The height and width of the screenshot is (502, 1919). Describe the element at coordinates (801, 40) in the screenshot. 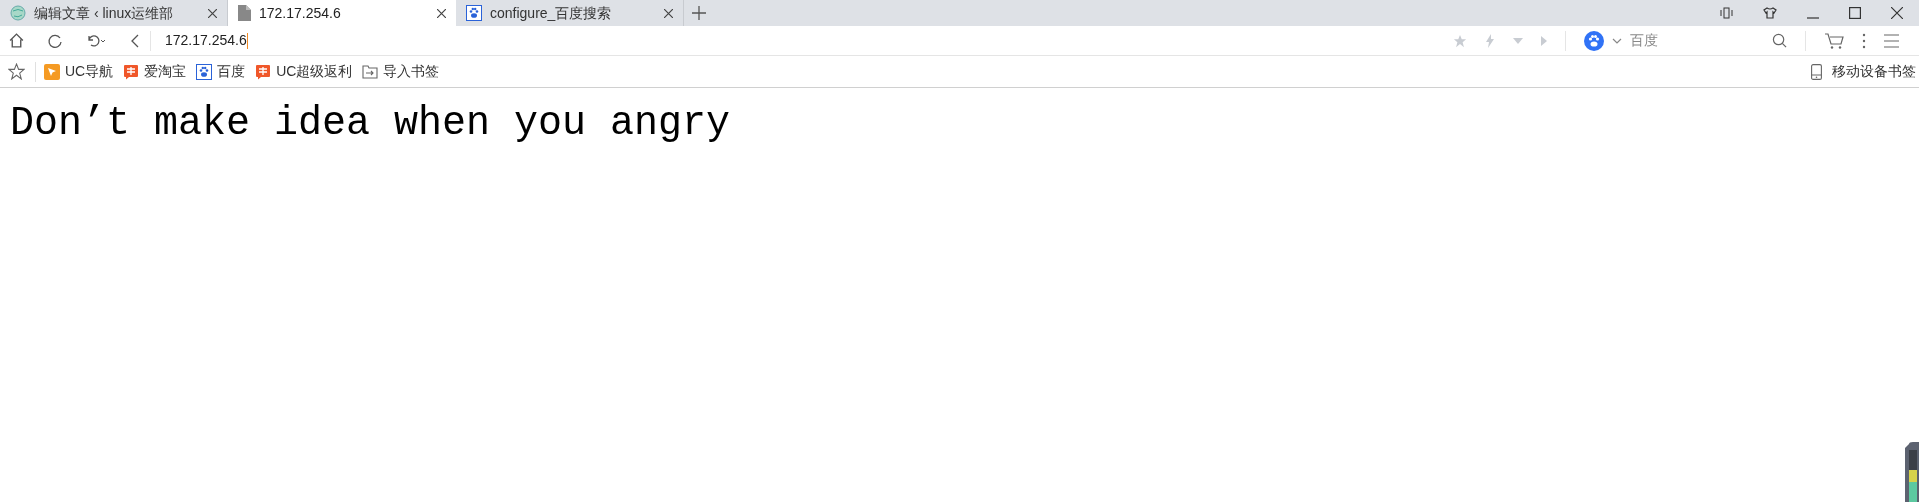

I see `address-field: 172.17.254.6` at that location.